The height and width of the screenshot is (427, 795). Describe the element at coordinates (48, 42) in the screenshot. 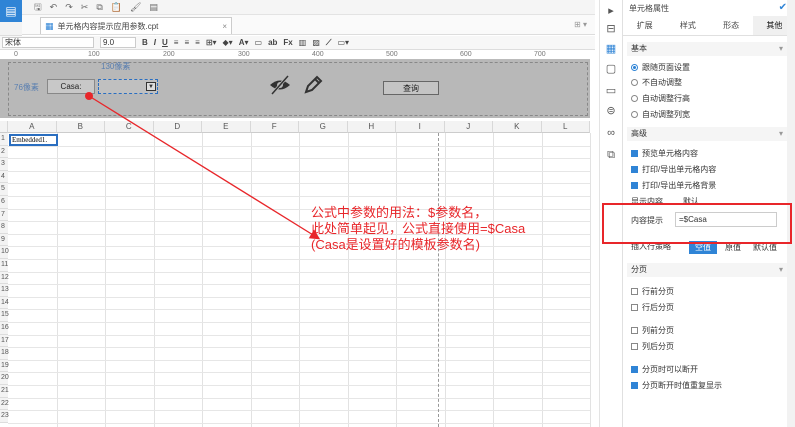

I see `font-family-select: 宋体` at that location.